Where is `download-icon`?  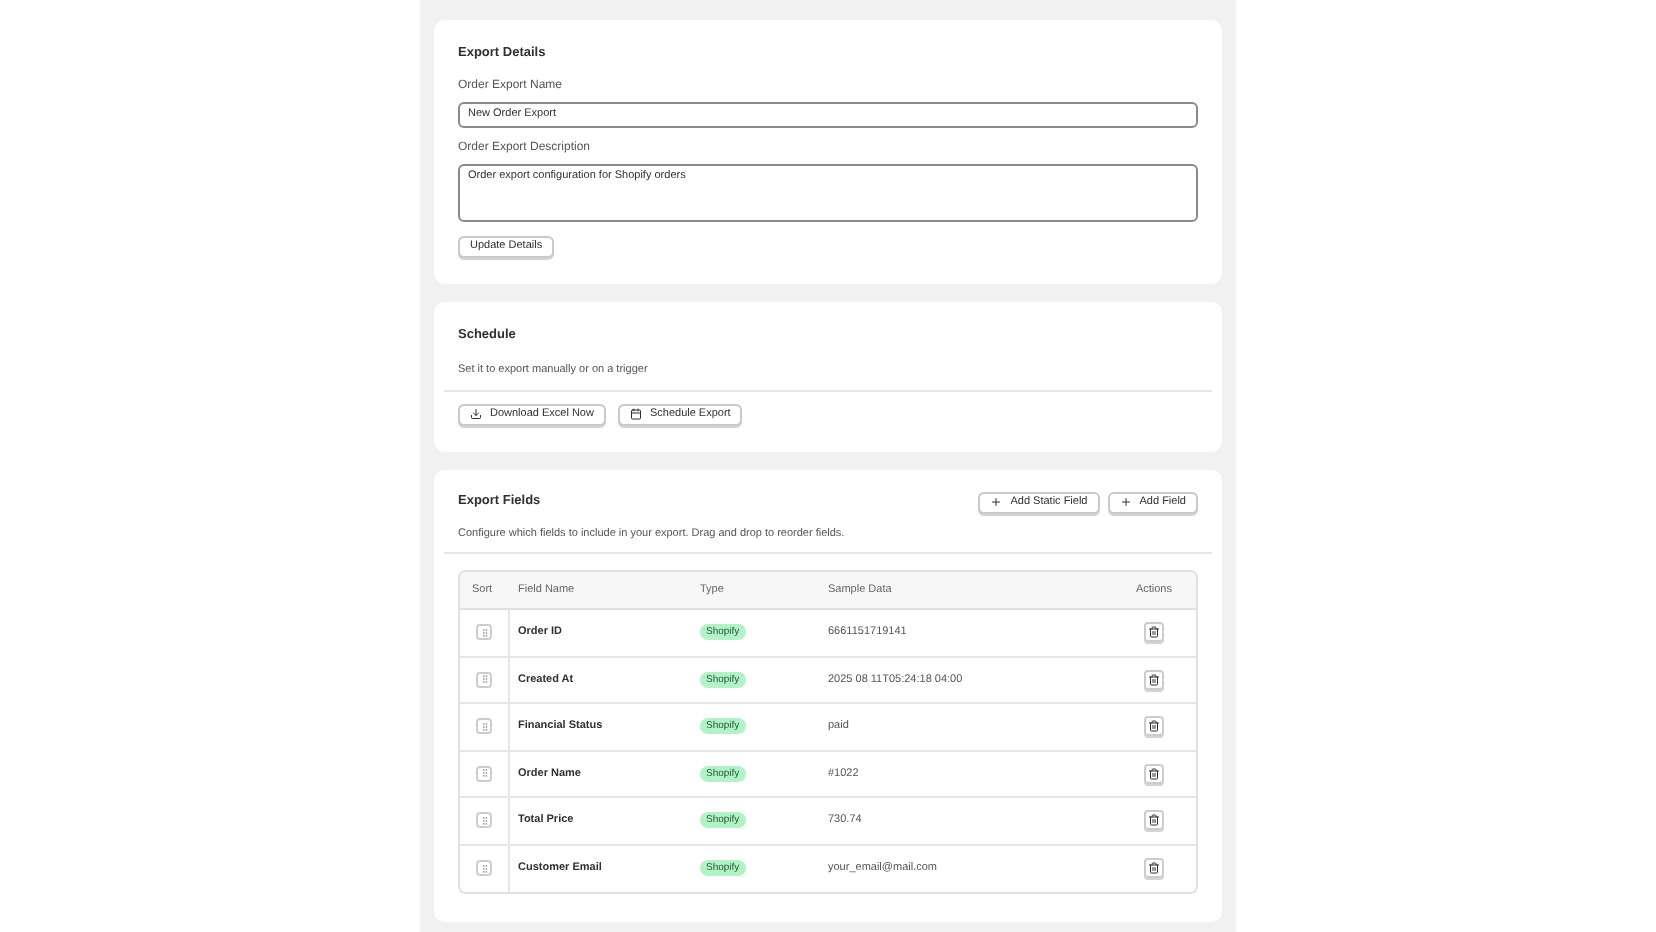
download-icon is located at coordinates (476, 414).